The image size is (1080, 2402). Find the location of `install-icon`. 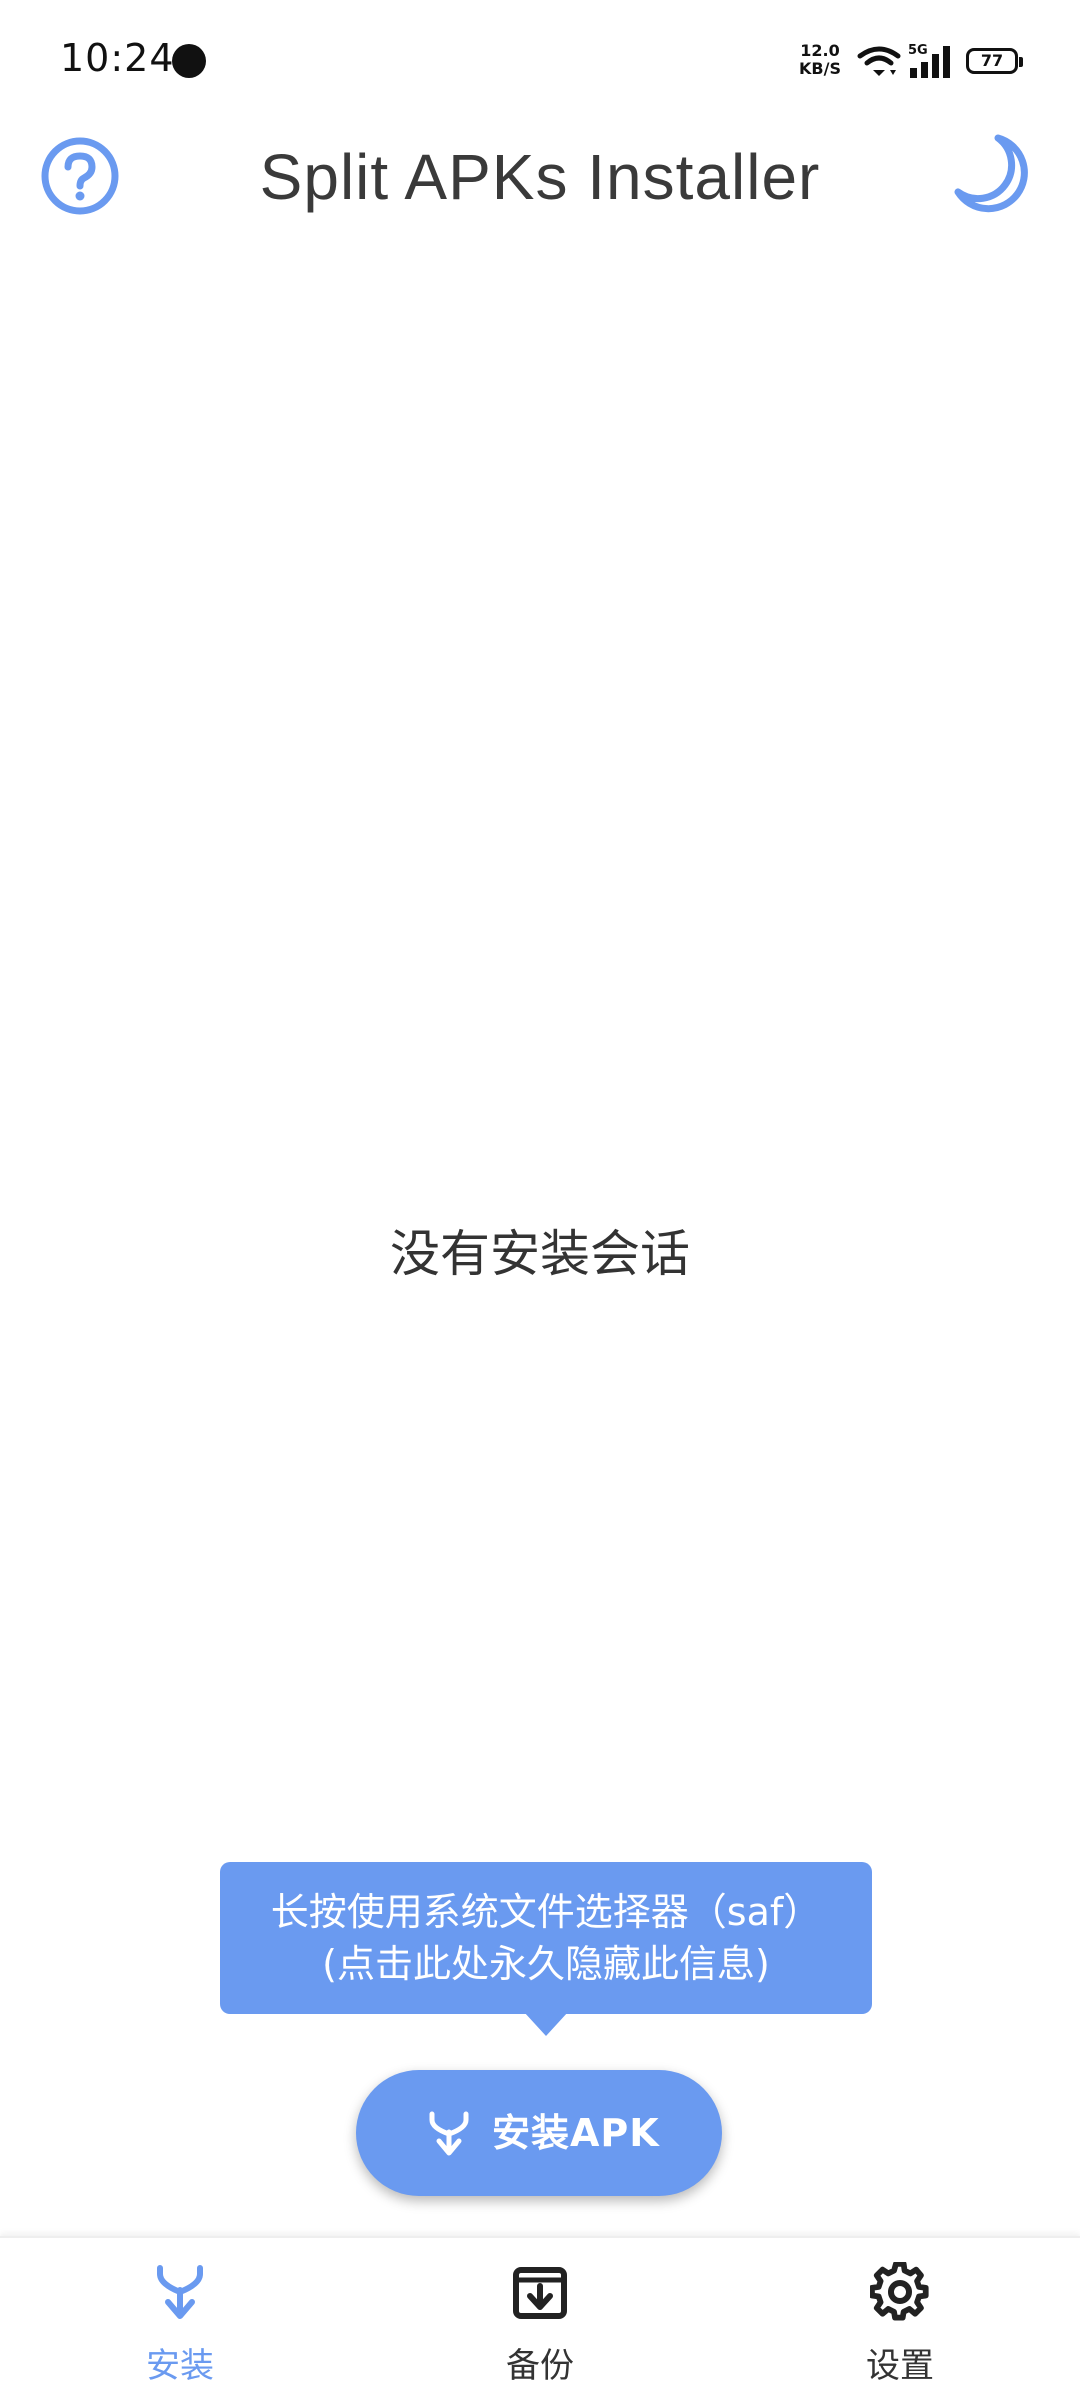

install-icon is located at coordinates (180, 2292).